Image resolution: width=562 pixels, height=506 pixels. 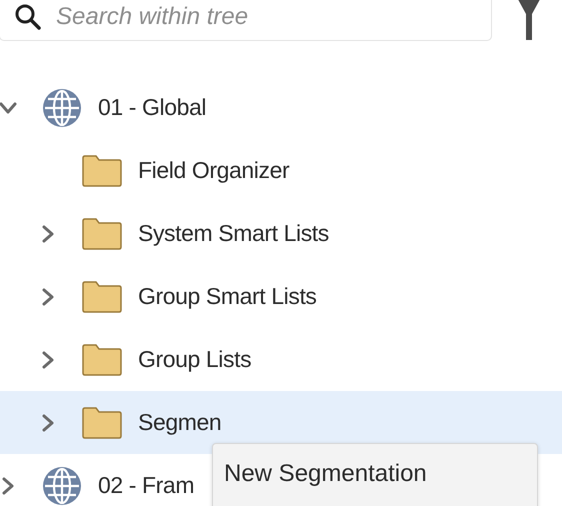 I want to click on tree-item-label: 01 - Global, so click(x=152, y=107).